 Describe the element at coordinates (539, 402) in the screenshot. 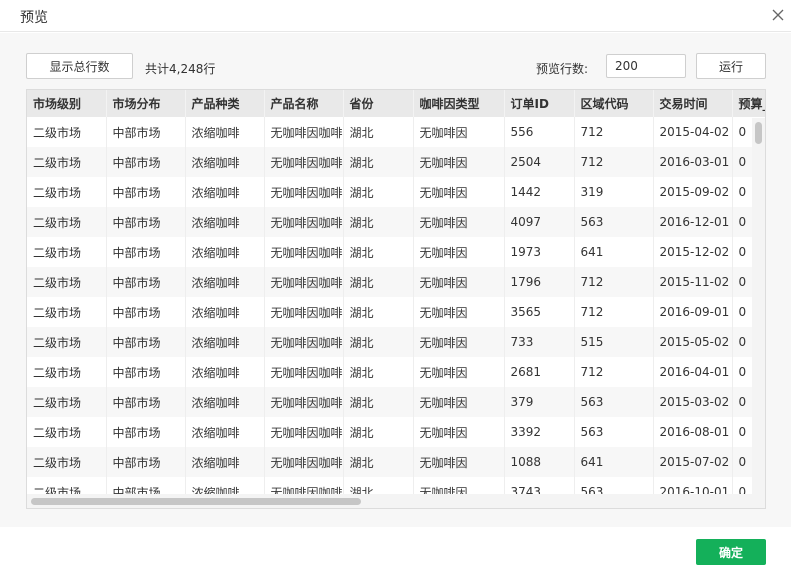

I see `table-cell: 379` at that location.